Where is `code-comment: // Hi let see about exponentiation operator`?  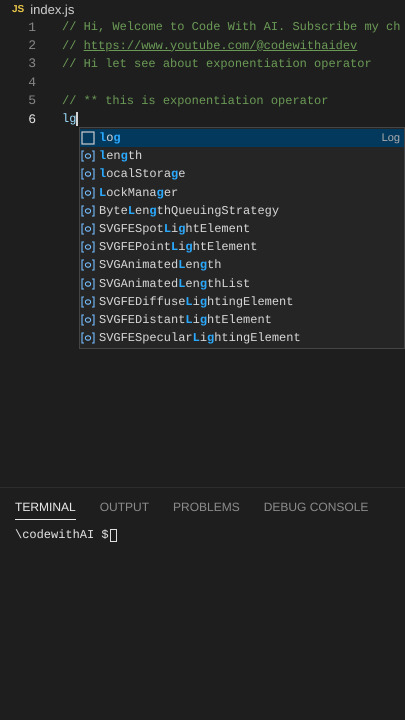 code-comment: // Hi let see about exponentiation operator is located at coordinates (217, 63).